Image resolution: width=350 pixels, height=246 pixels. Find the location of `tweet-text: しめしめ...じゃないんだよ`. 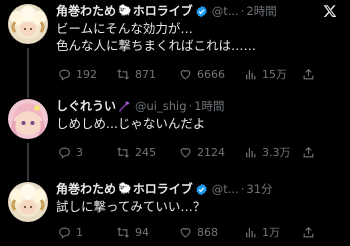

tweet-text: しめしめ...じゃないんだよ is located at coordinates (199, 123).